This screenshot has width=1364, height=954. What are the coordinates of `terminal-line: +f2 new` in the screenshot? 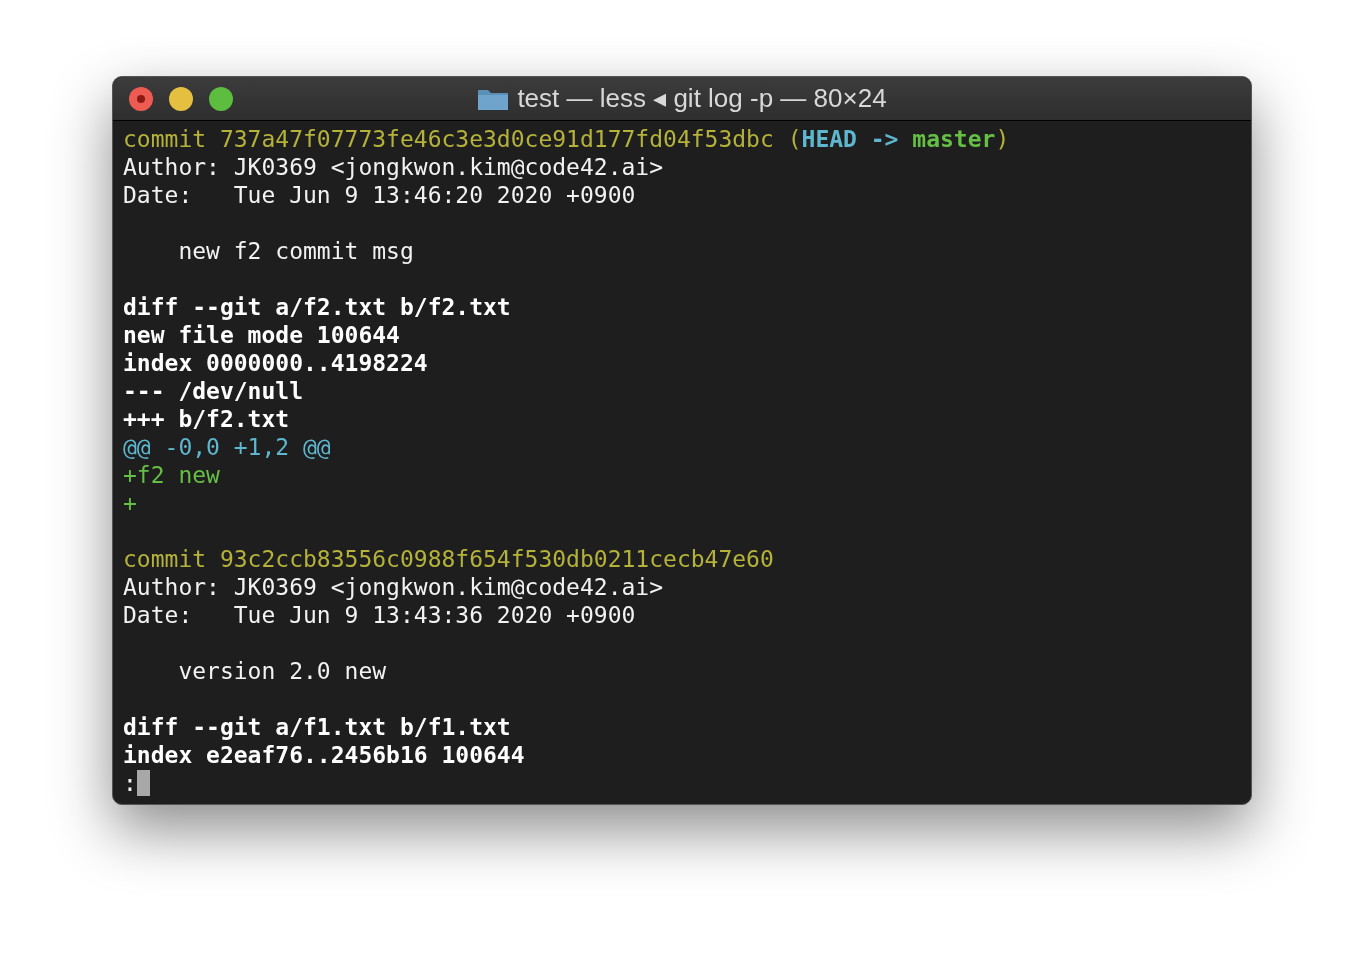 It's located at (171, 475).